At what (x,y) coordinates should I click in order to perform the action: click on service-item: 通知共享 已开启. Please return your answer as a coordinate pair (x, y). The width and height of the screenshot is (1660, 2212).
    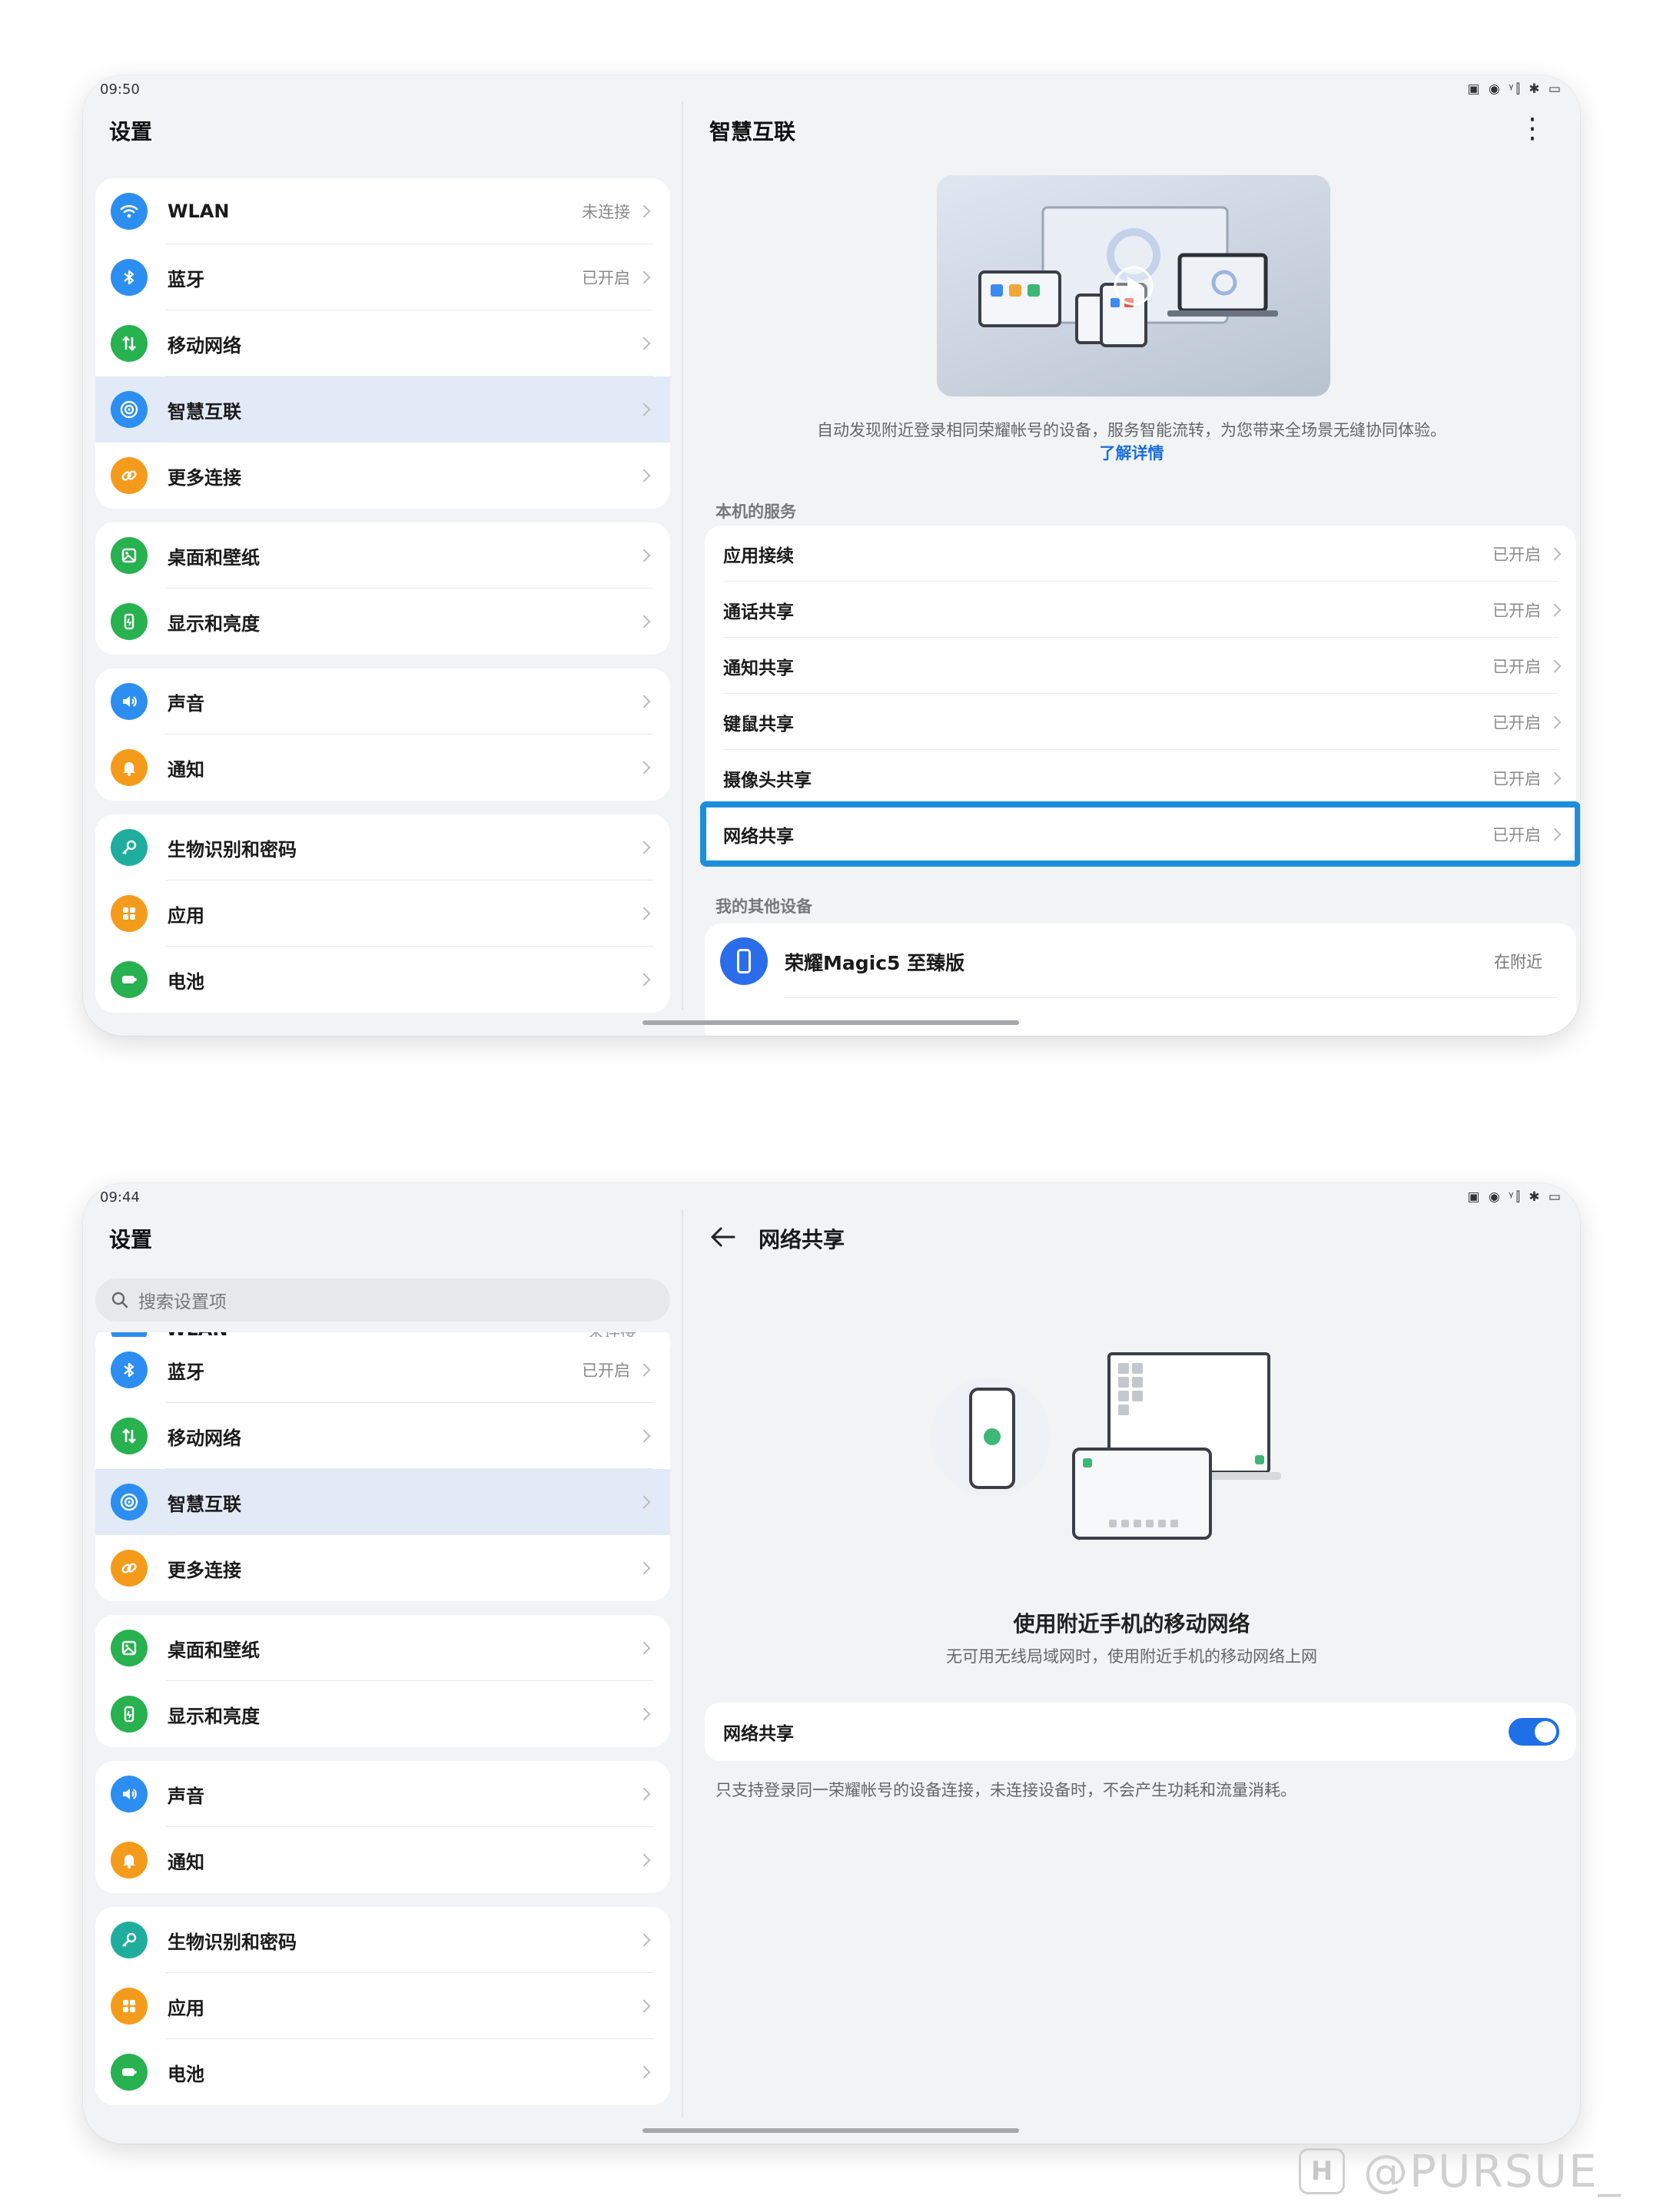
    Looking at the image, I should click on (1140, 666).